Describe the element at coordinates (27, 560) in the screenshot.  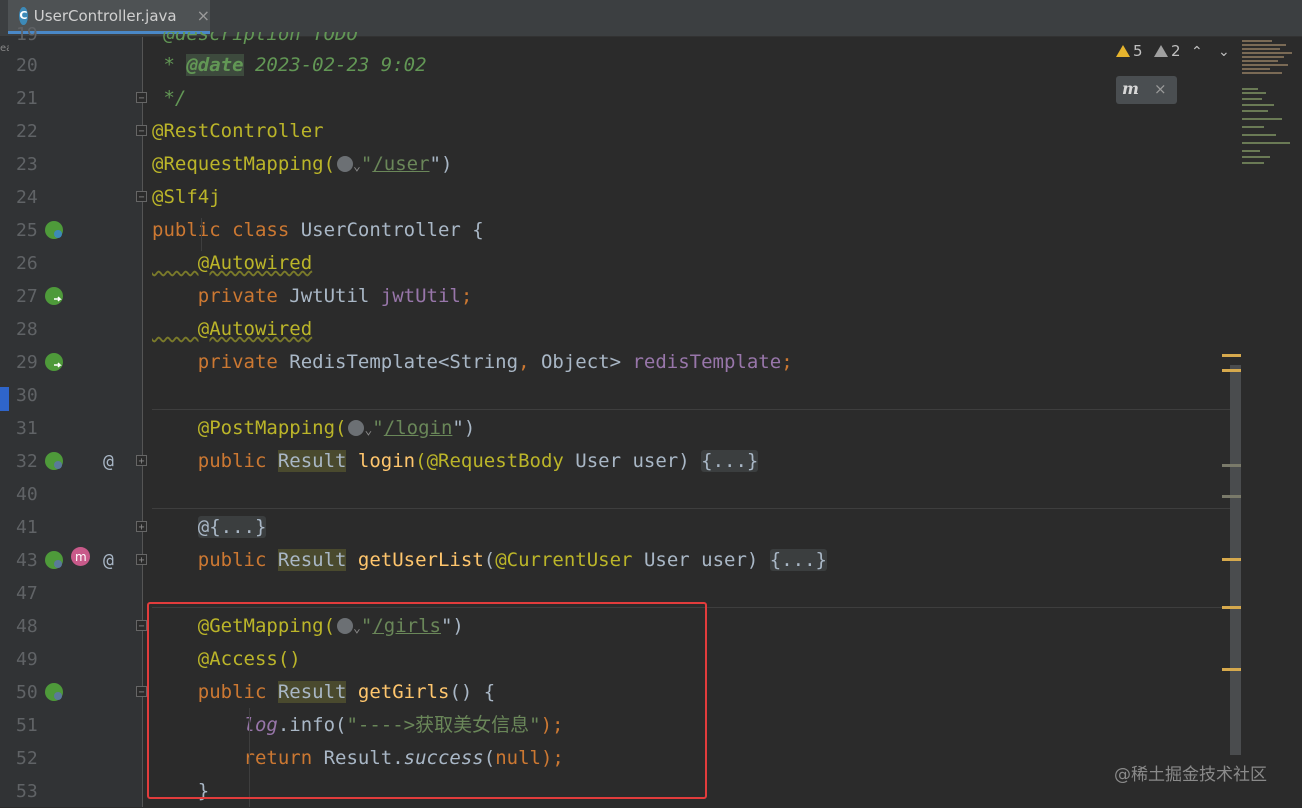
I see `line-number: 43` at that location.